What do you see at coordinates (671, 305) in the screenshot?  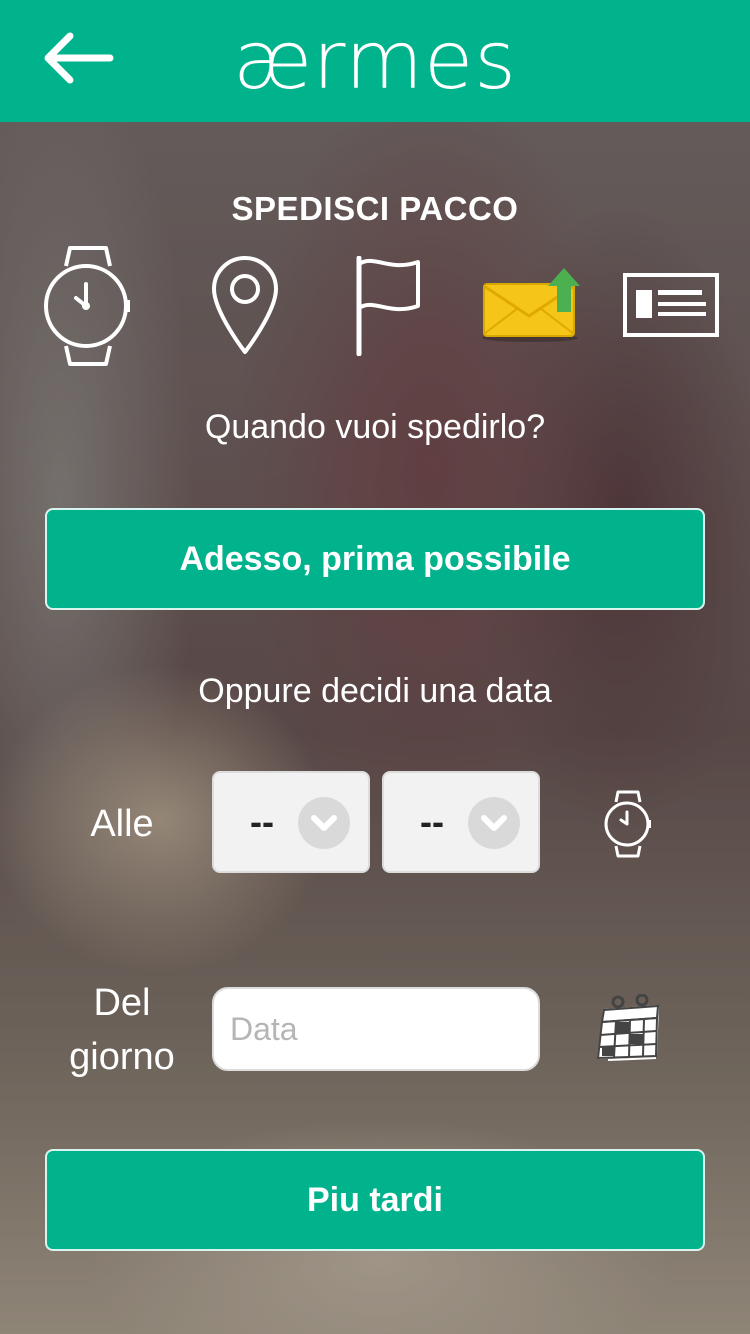 I see `id-card-icon` at bounding box center [671, 305].